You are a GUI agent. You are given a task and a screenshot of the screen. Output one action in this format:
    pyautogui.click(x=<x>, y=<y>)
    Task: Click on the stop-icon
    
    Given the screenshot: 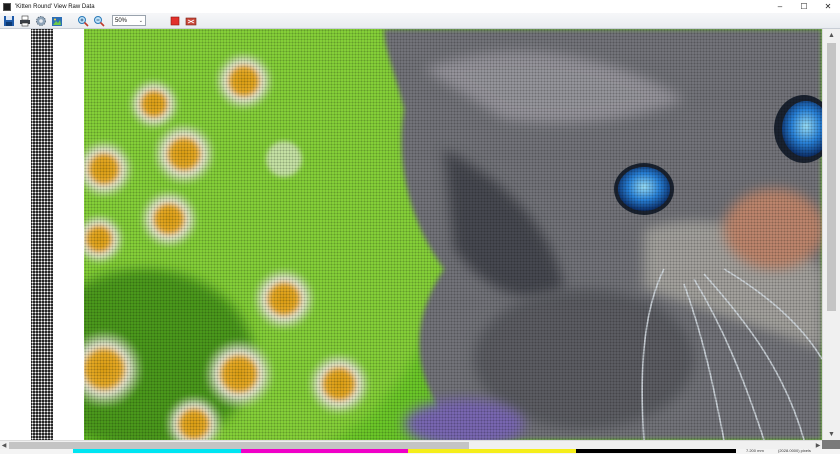 What is the action you would take?
    pyautogui.click(x=175, y=20)
    